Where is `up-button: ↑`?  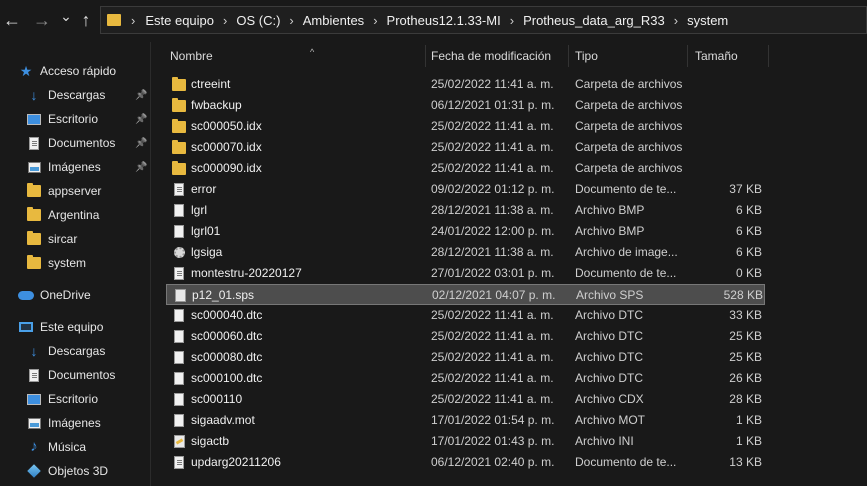
up-button: ↑ is located at coordinates (86, 20).